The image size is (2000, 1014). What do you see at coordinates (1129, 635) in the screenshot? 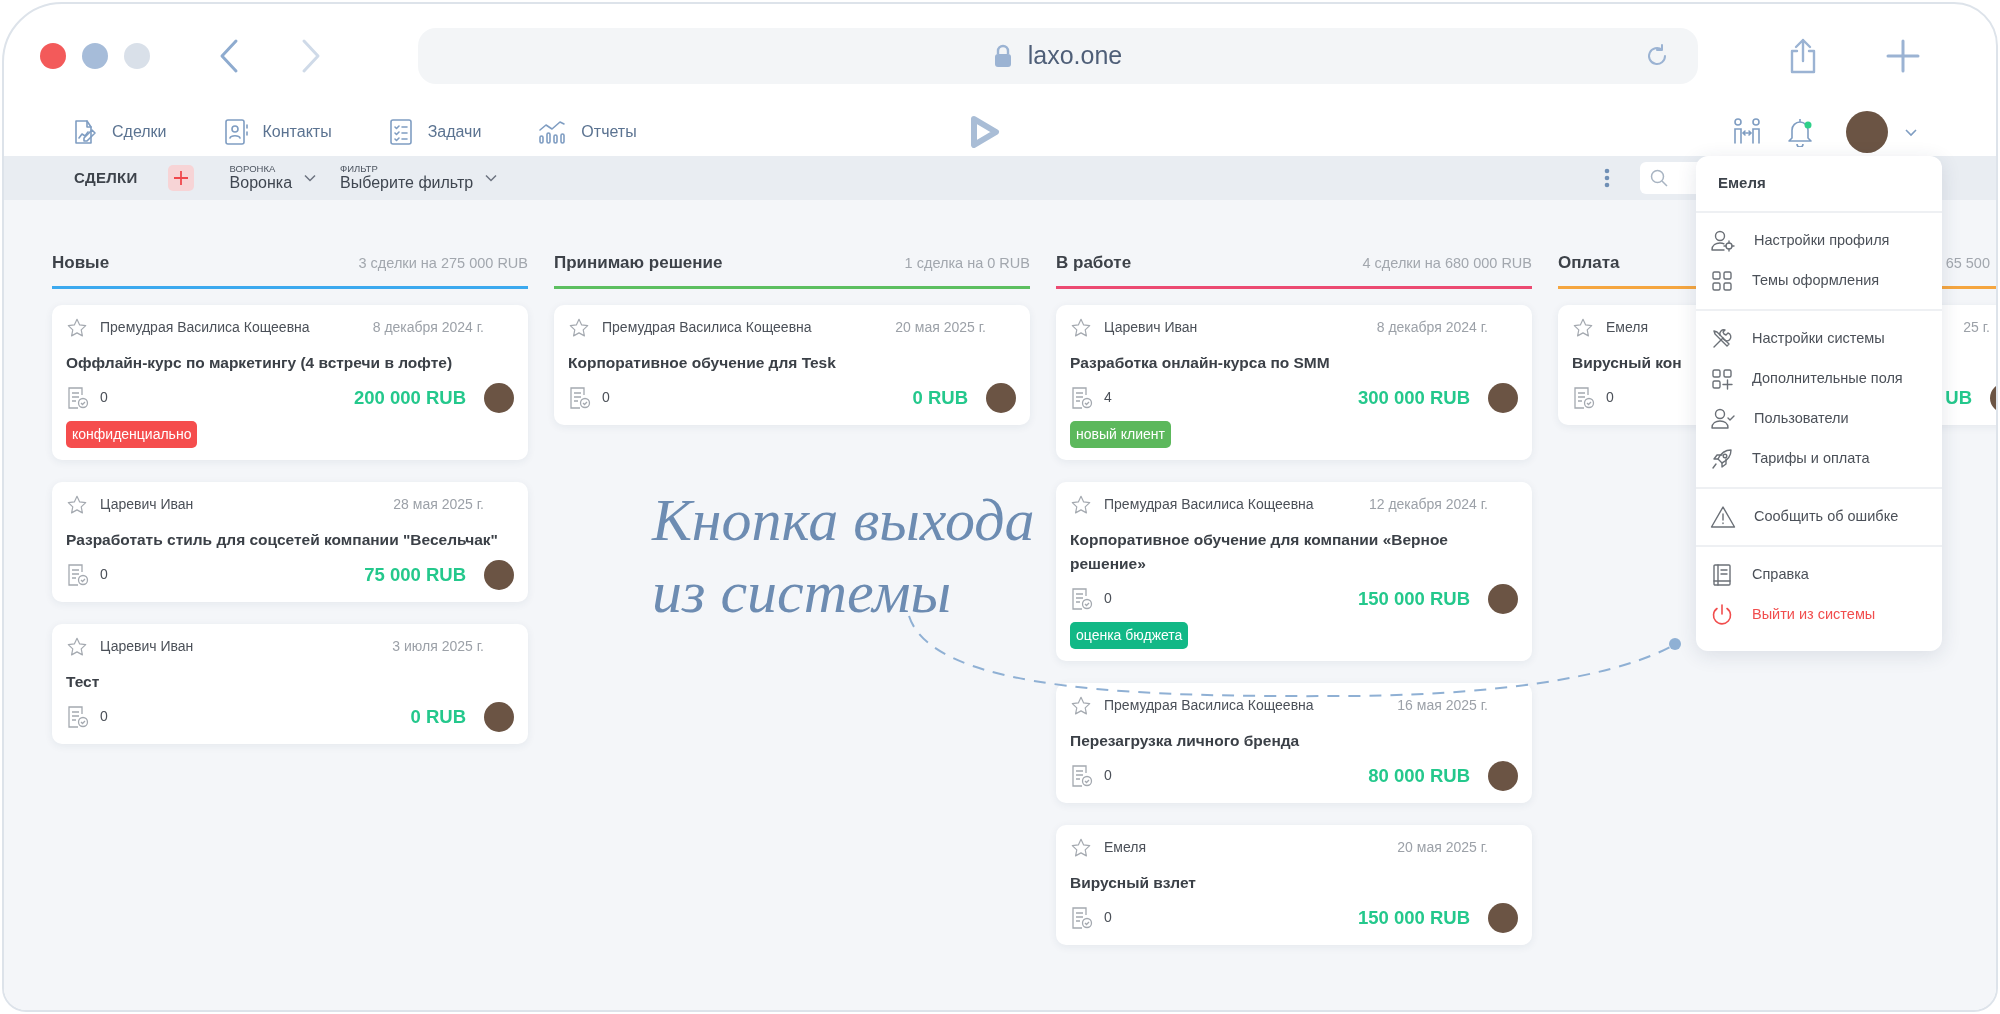
I see `deal-tag: оценка бюджета` at bounding box center [1129, 635].